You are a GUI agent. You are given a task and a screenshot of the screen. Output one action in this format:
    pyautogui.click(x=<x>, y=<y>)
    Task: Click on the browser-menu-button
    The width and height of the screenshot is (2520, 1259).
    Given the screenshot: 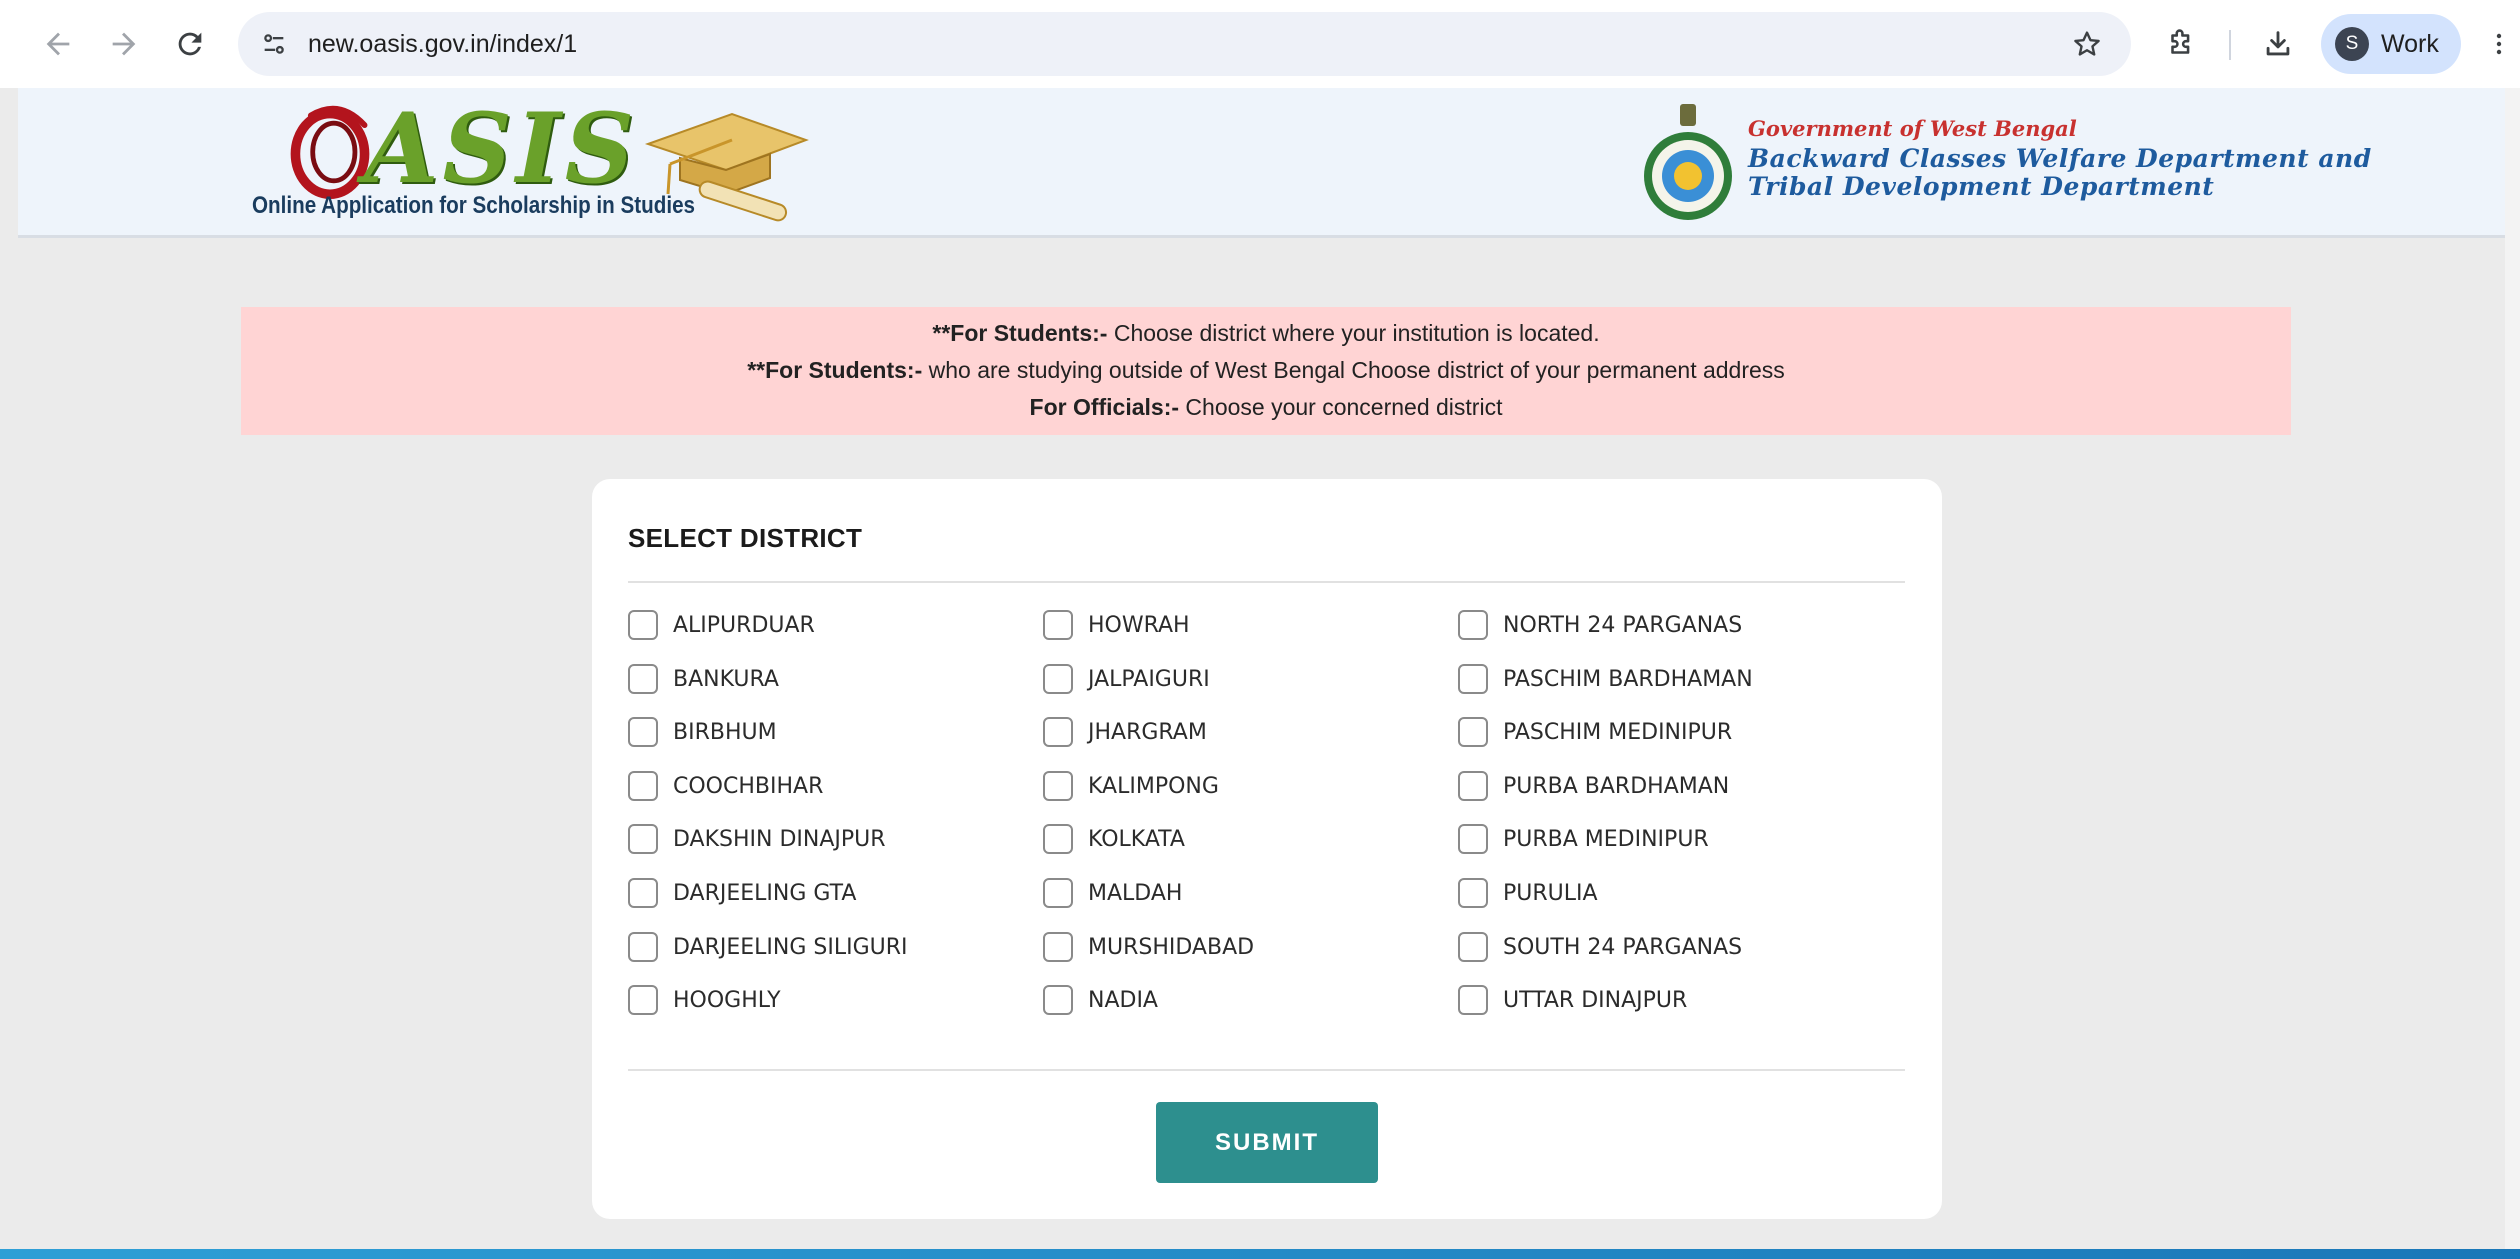 What is the action you would take?
    pyautogui.click(x=2499, y=44)
    